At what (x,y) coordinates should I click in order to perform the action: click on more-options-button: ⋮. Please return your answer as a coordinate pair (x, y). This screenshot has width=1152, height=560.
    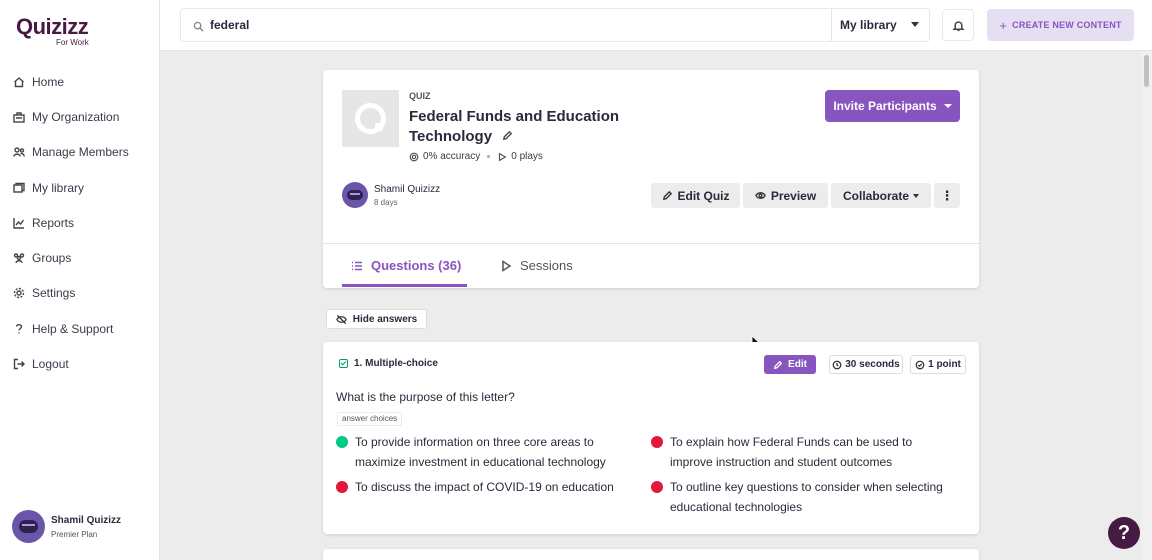
    Looking at the image, I should click on (947, 195).